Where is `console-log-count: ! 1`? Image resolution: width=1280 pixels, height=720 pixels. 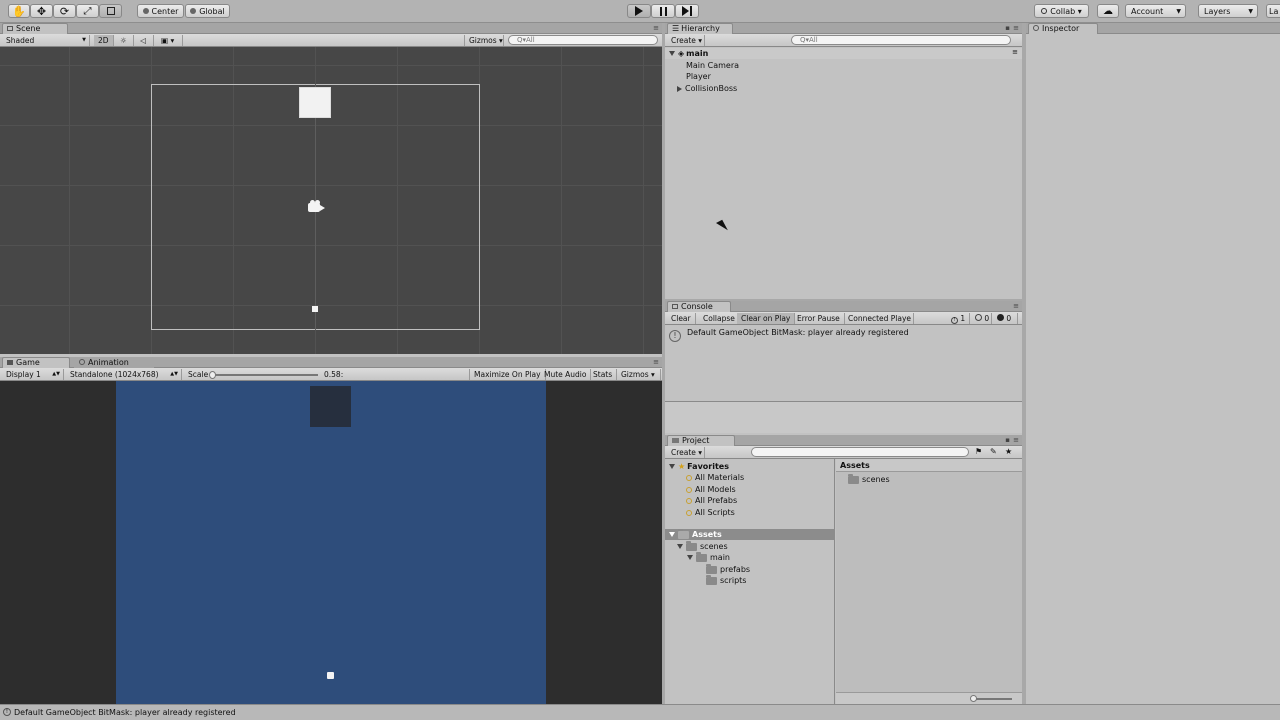 console-log-count: ! 1 is located at coordinates (958, 318).